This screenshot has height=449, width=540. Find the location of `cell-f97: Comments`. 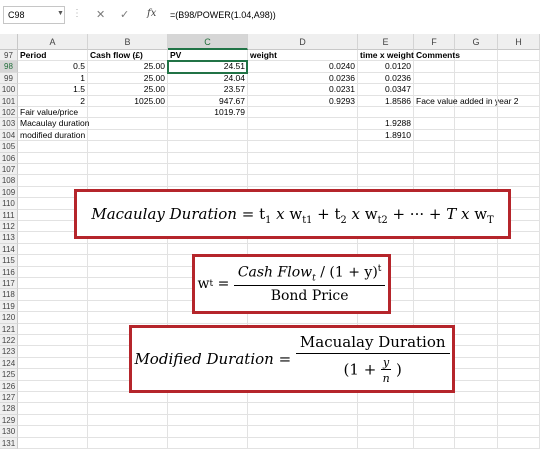

cell-f97: Comments is located at coordinates (437, 56).